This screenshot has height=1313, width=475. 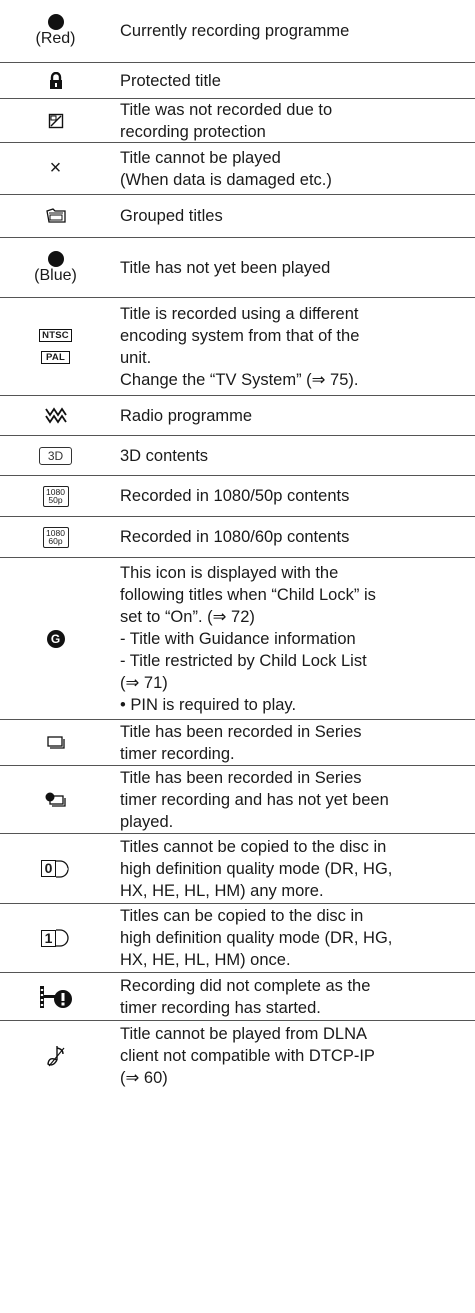 I want to click on description-line: played., so click(x=147, y=821).